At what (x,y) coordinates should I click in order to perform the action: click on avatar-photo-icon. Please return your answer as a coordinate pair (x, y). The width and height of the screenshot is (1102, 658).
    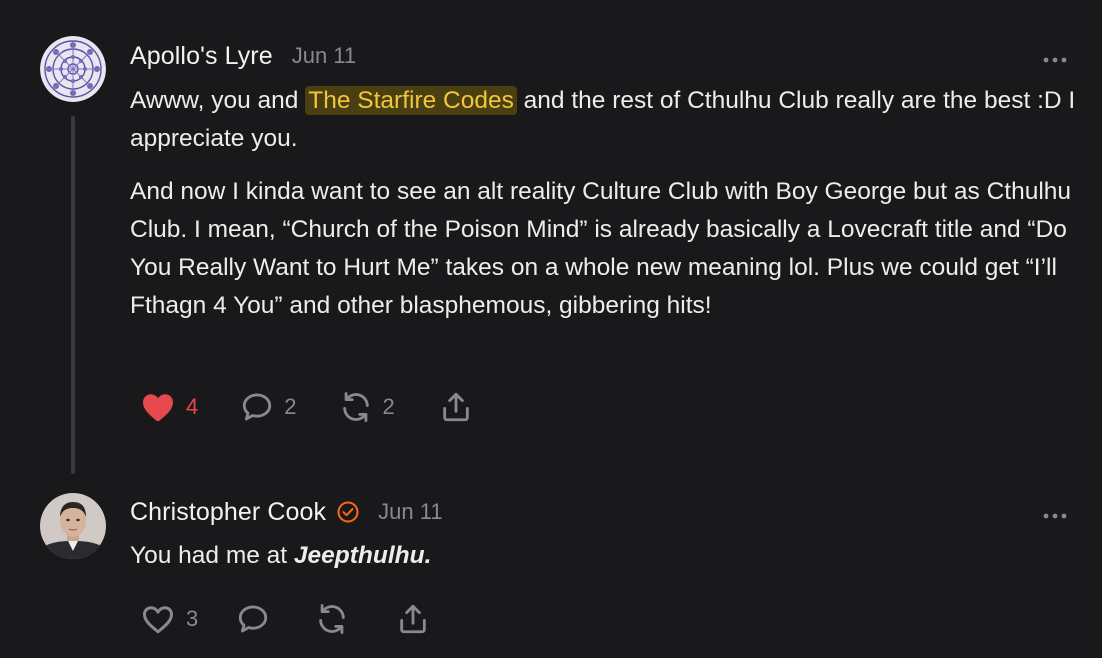
    Looking at the image, I should click on (73, 526).